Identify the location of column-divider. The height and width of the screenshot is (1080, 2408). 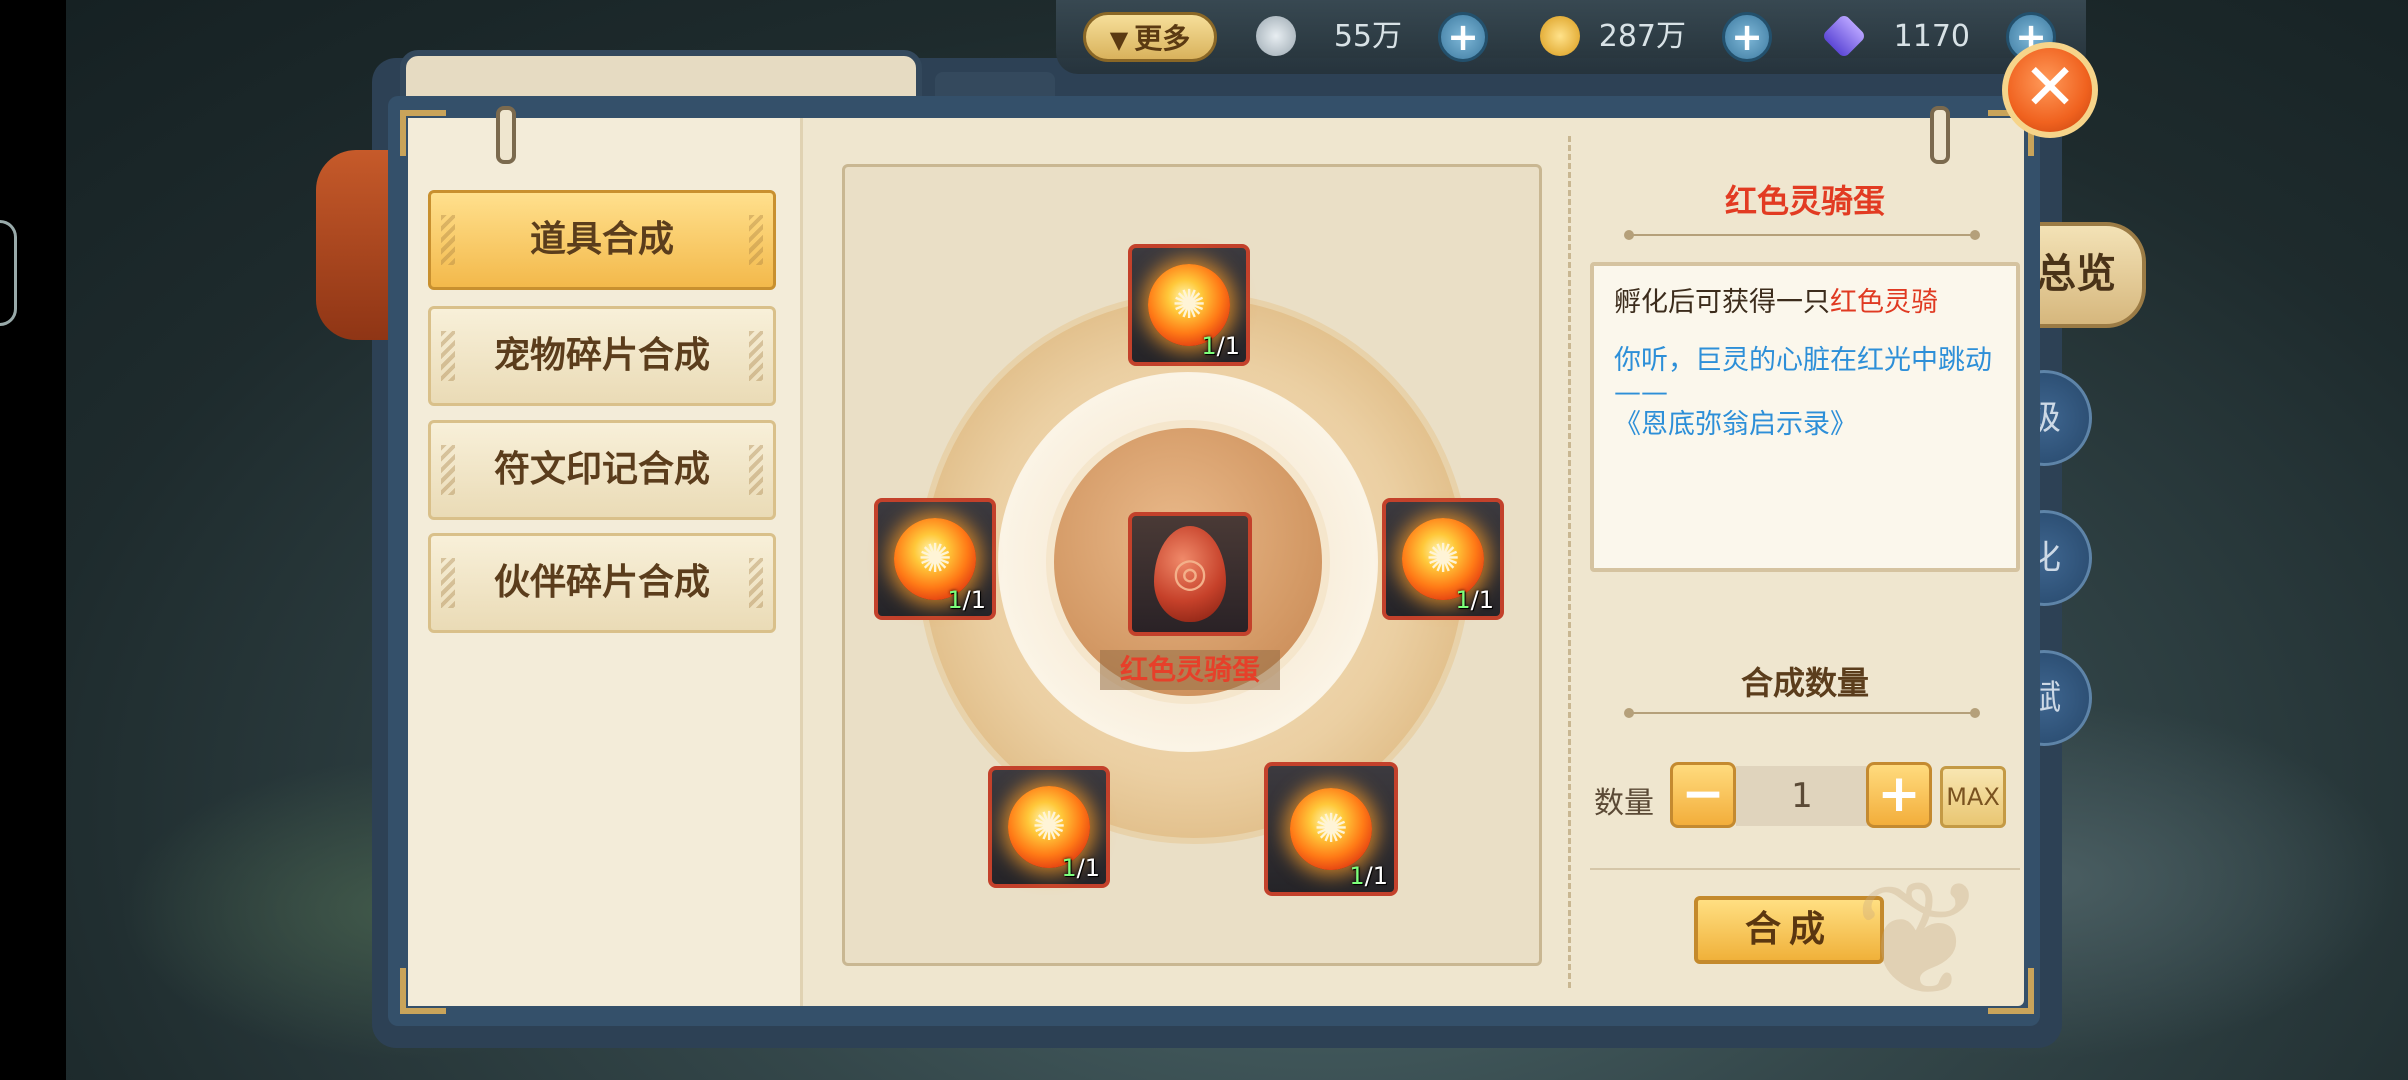
(1569, 562).